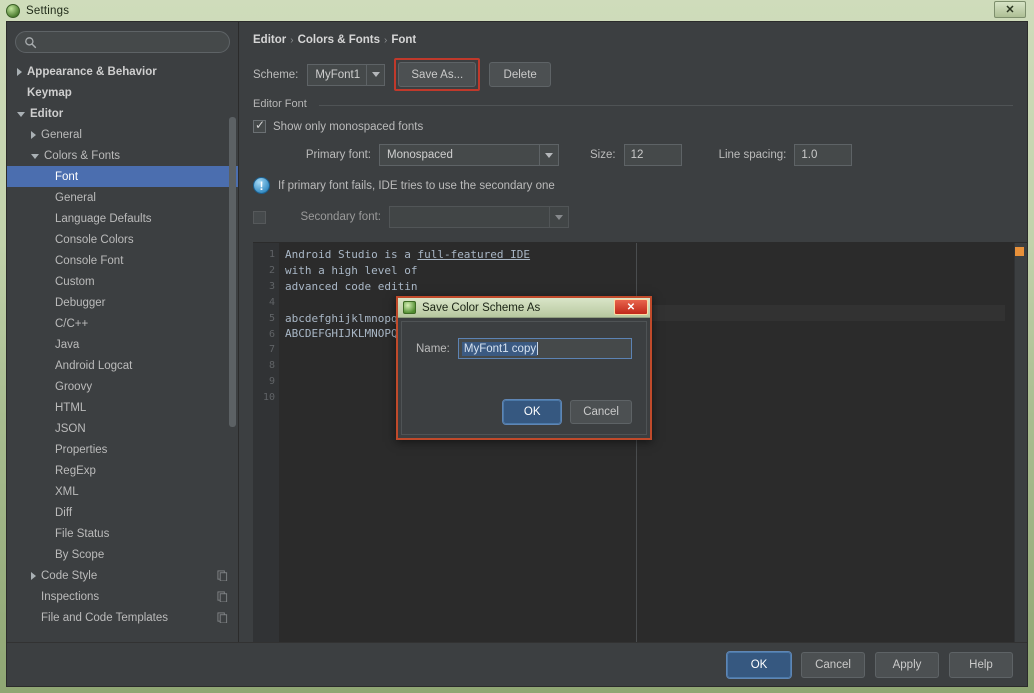 Image resolution: width=1034 pixels, height=693 pixels. Describe the element at coordinates (981, 664) in the screenshot. I see `help-button: Help` at that location.